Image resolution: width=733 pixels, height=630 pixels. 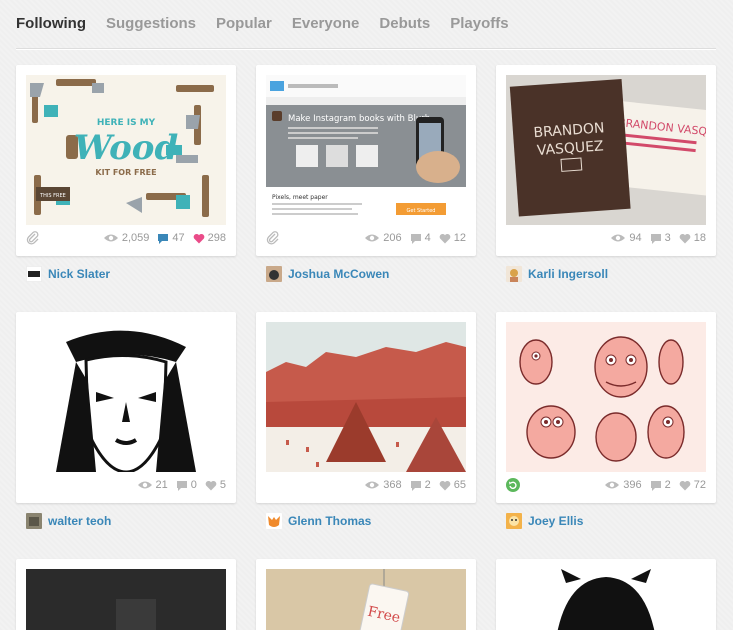 What do you see at coordinates (692, 485) in the screenshot?
I see `likes-stat: 72` at bounding box center [692, 485].